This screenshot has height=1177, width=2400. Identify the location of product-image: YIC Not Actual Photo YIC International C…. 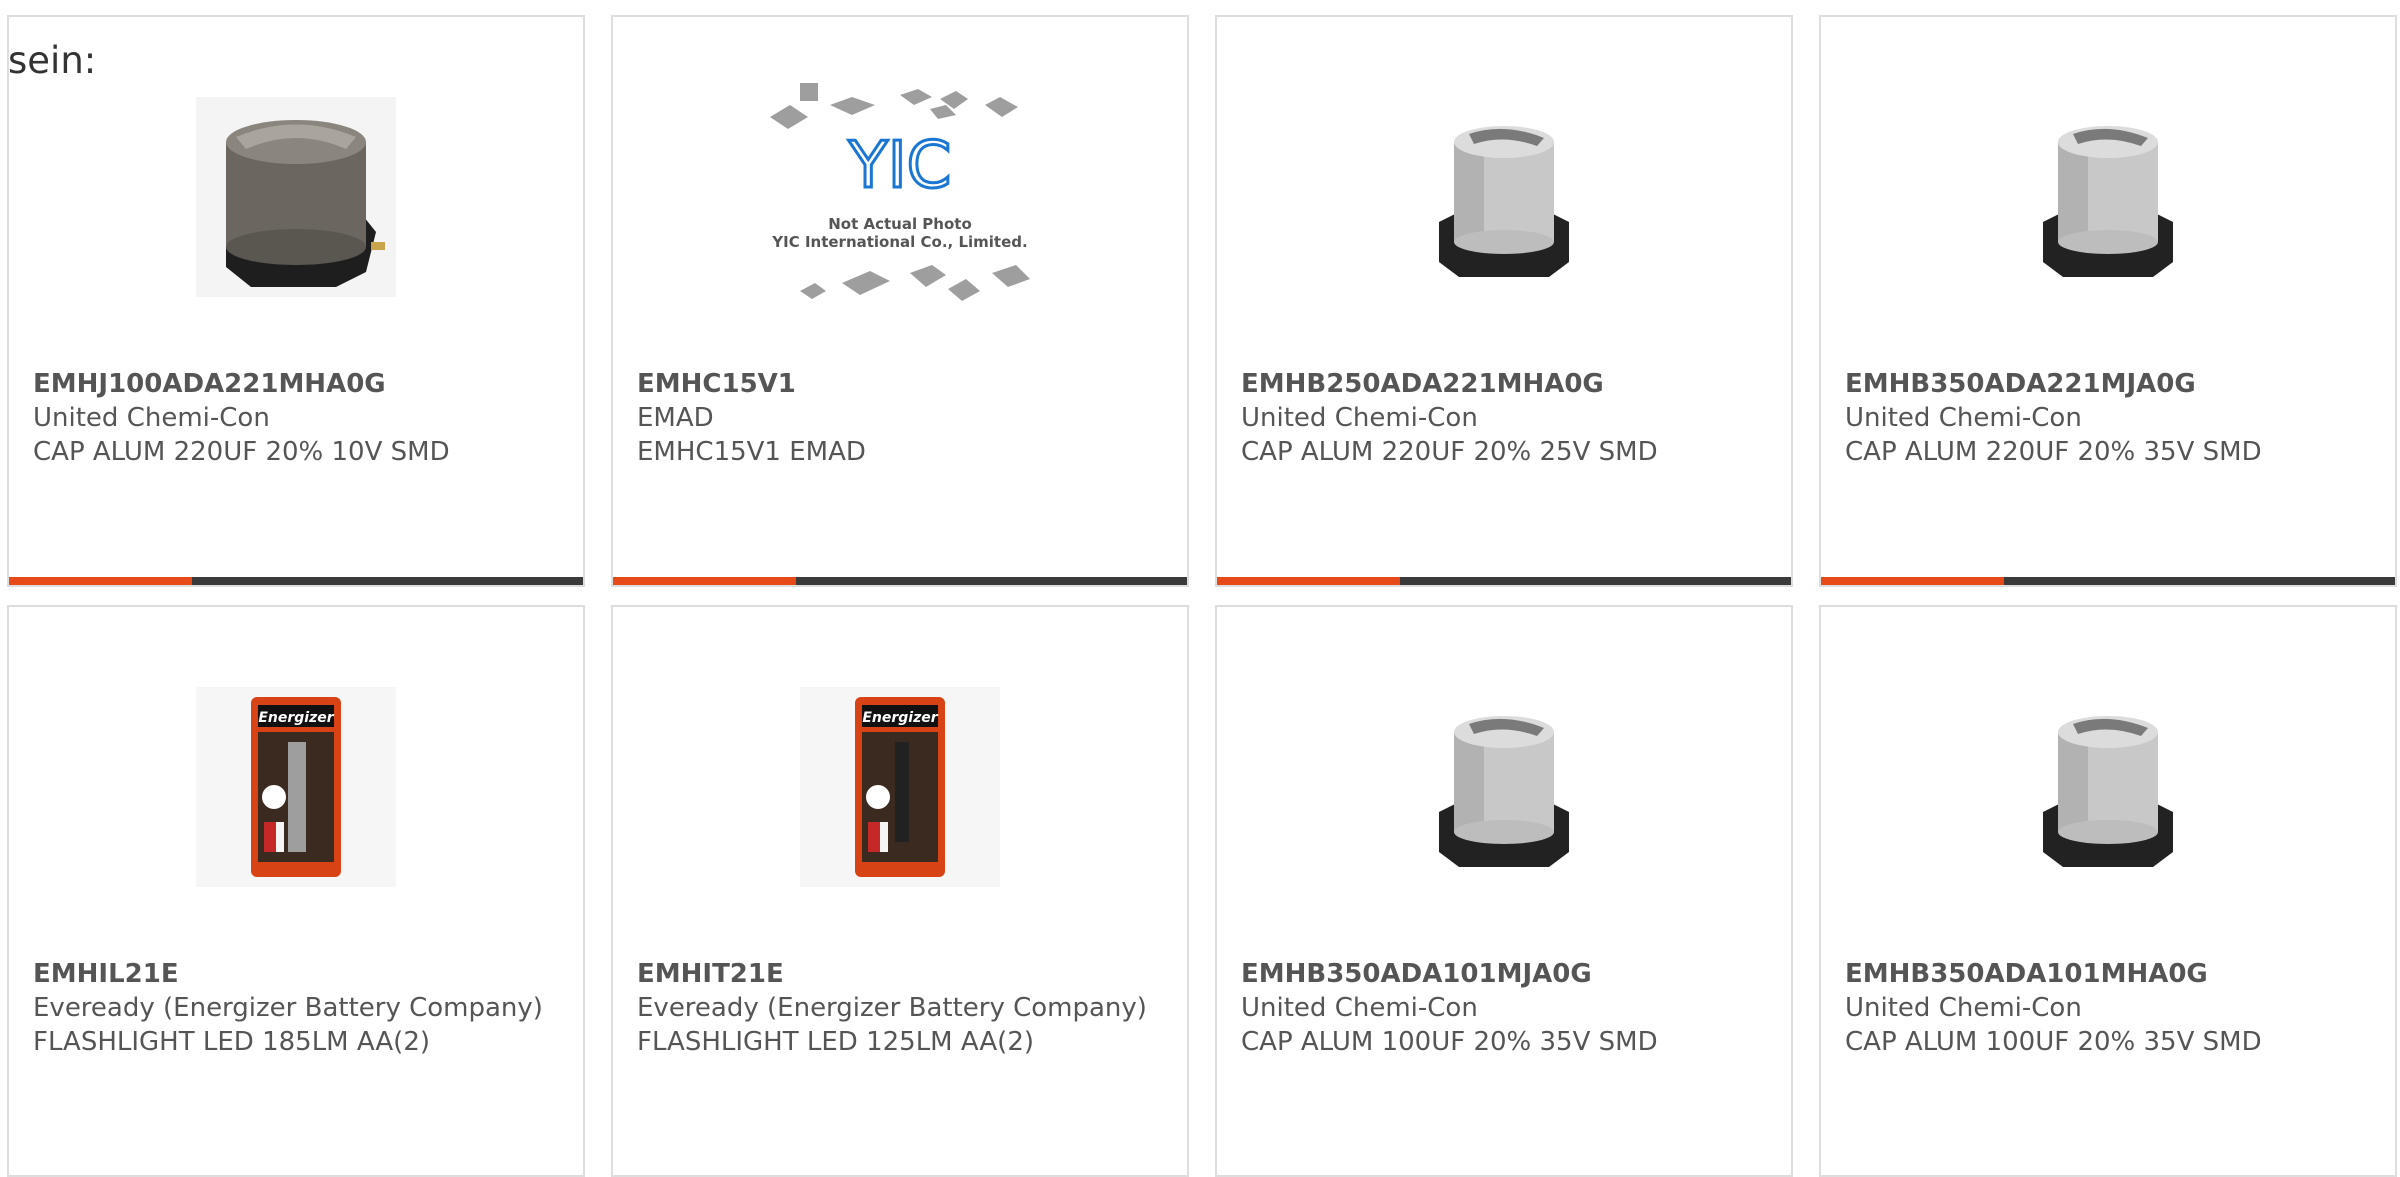
(900, 197).